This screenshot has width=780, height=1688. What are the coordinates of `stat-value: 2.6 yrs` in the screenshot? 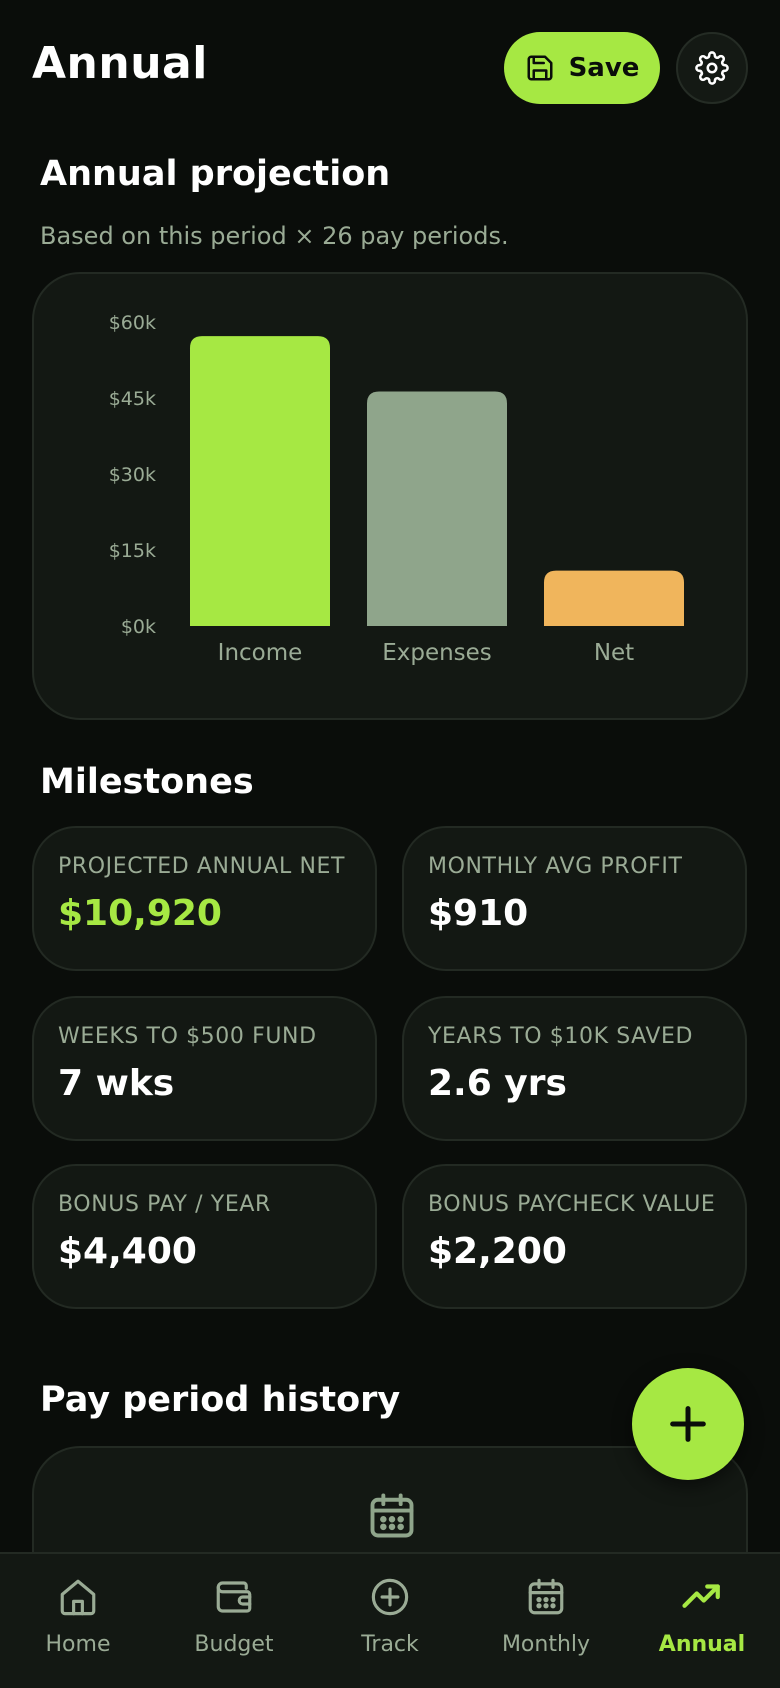 It's located at (497, 1083).